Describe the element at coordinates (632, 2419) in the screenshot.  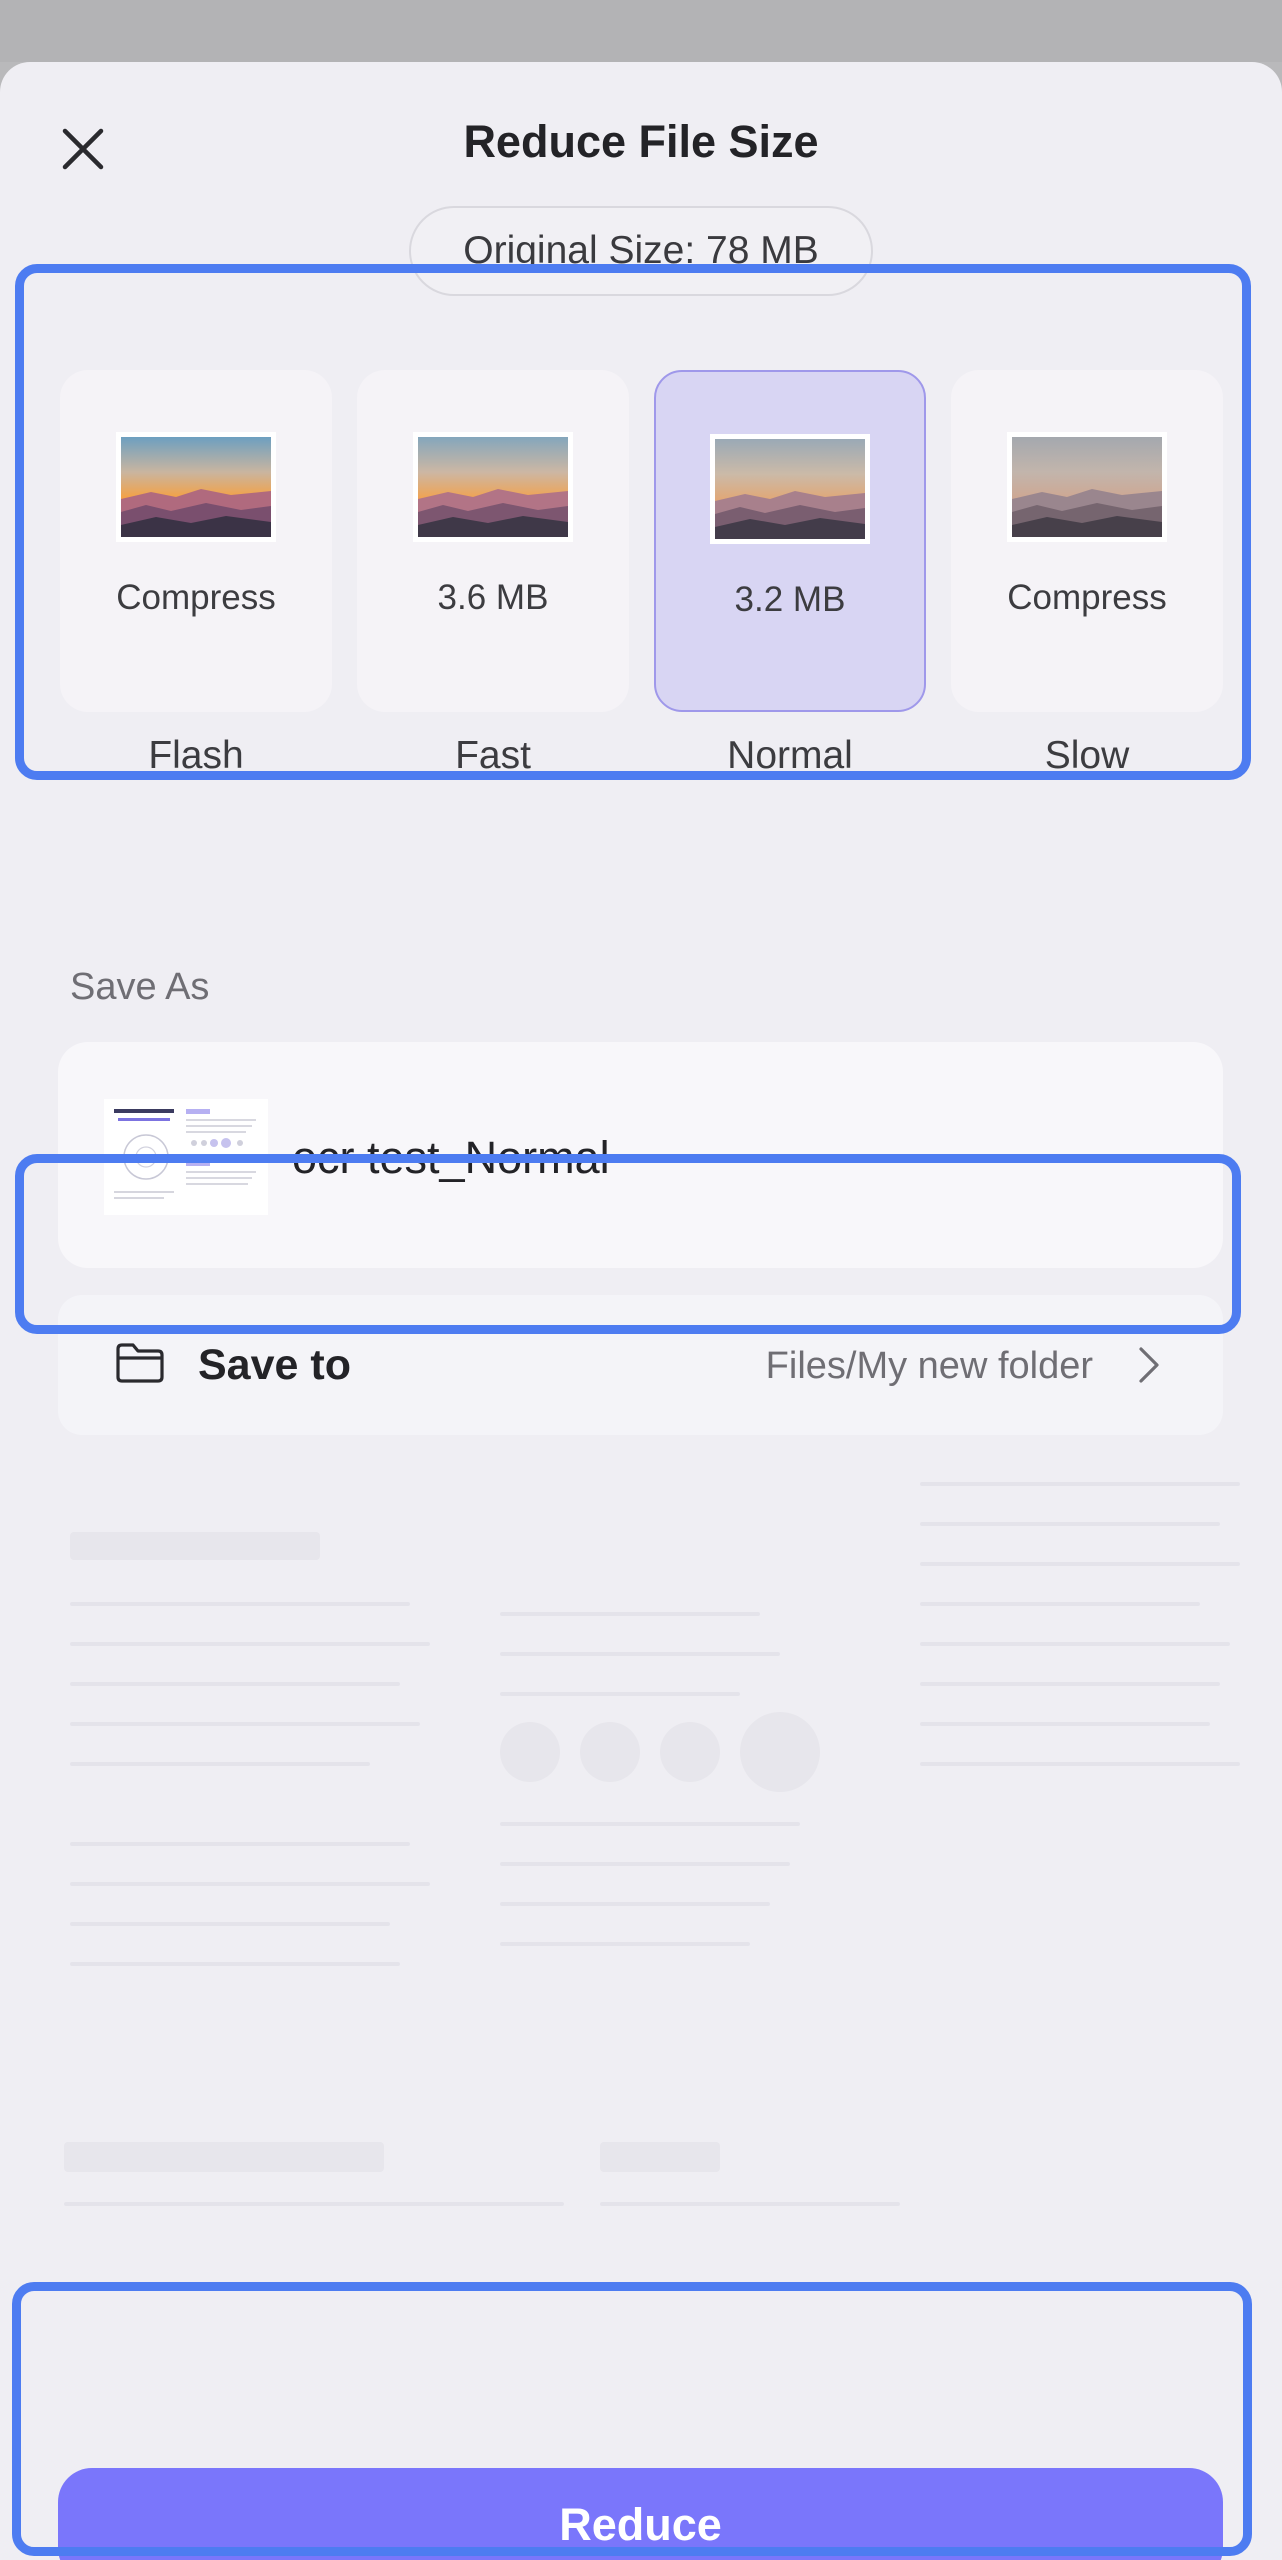
I see `reduce-highlight-outline` at that location.